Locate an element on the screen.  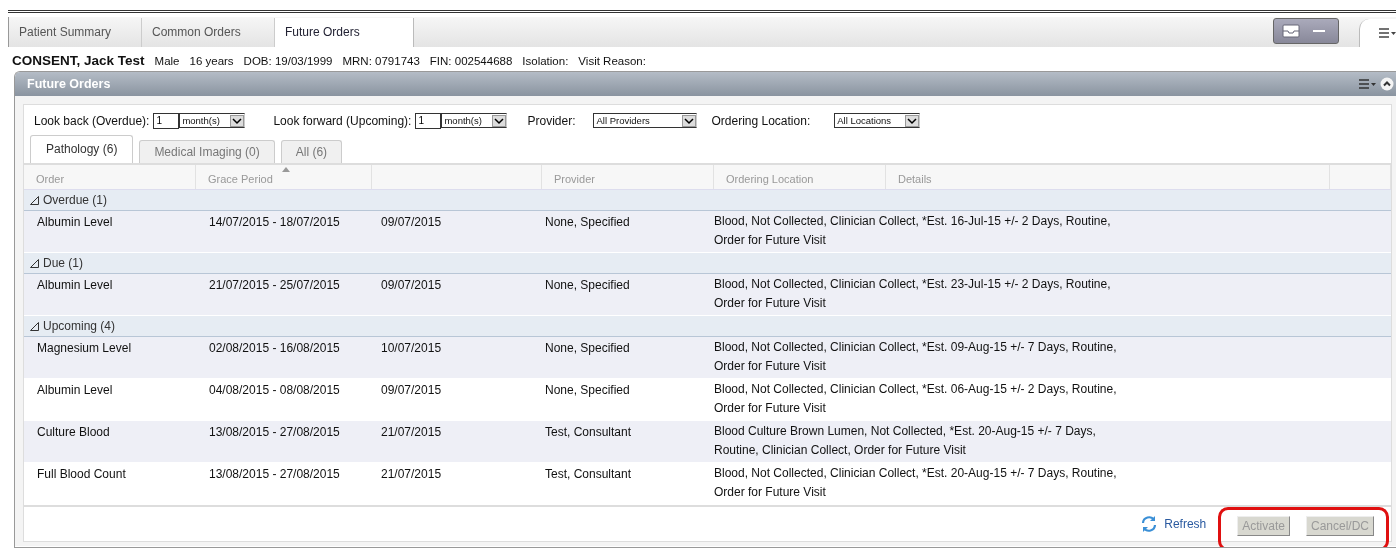
provider-dropdown: All Providers is located at coordinates (645, 120).